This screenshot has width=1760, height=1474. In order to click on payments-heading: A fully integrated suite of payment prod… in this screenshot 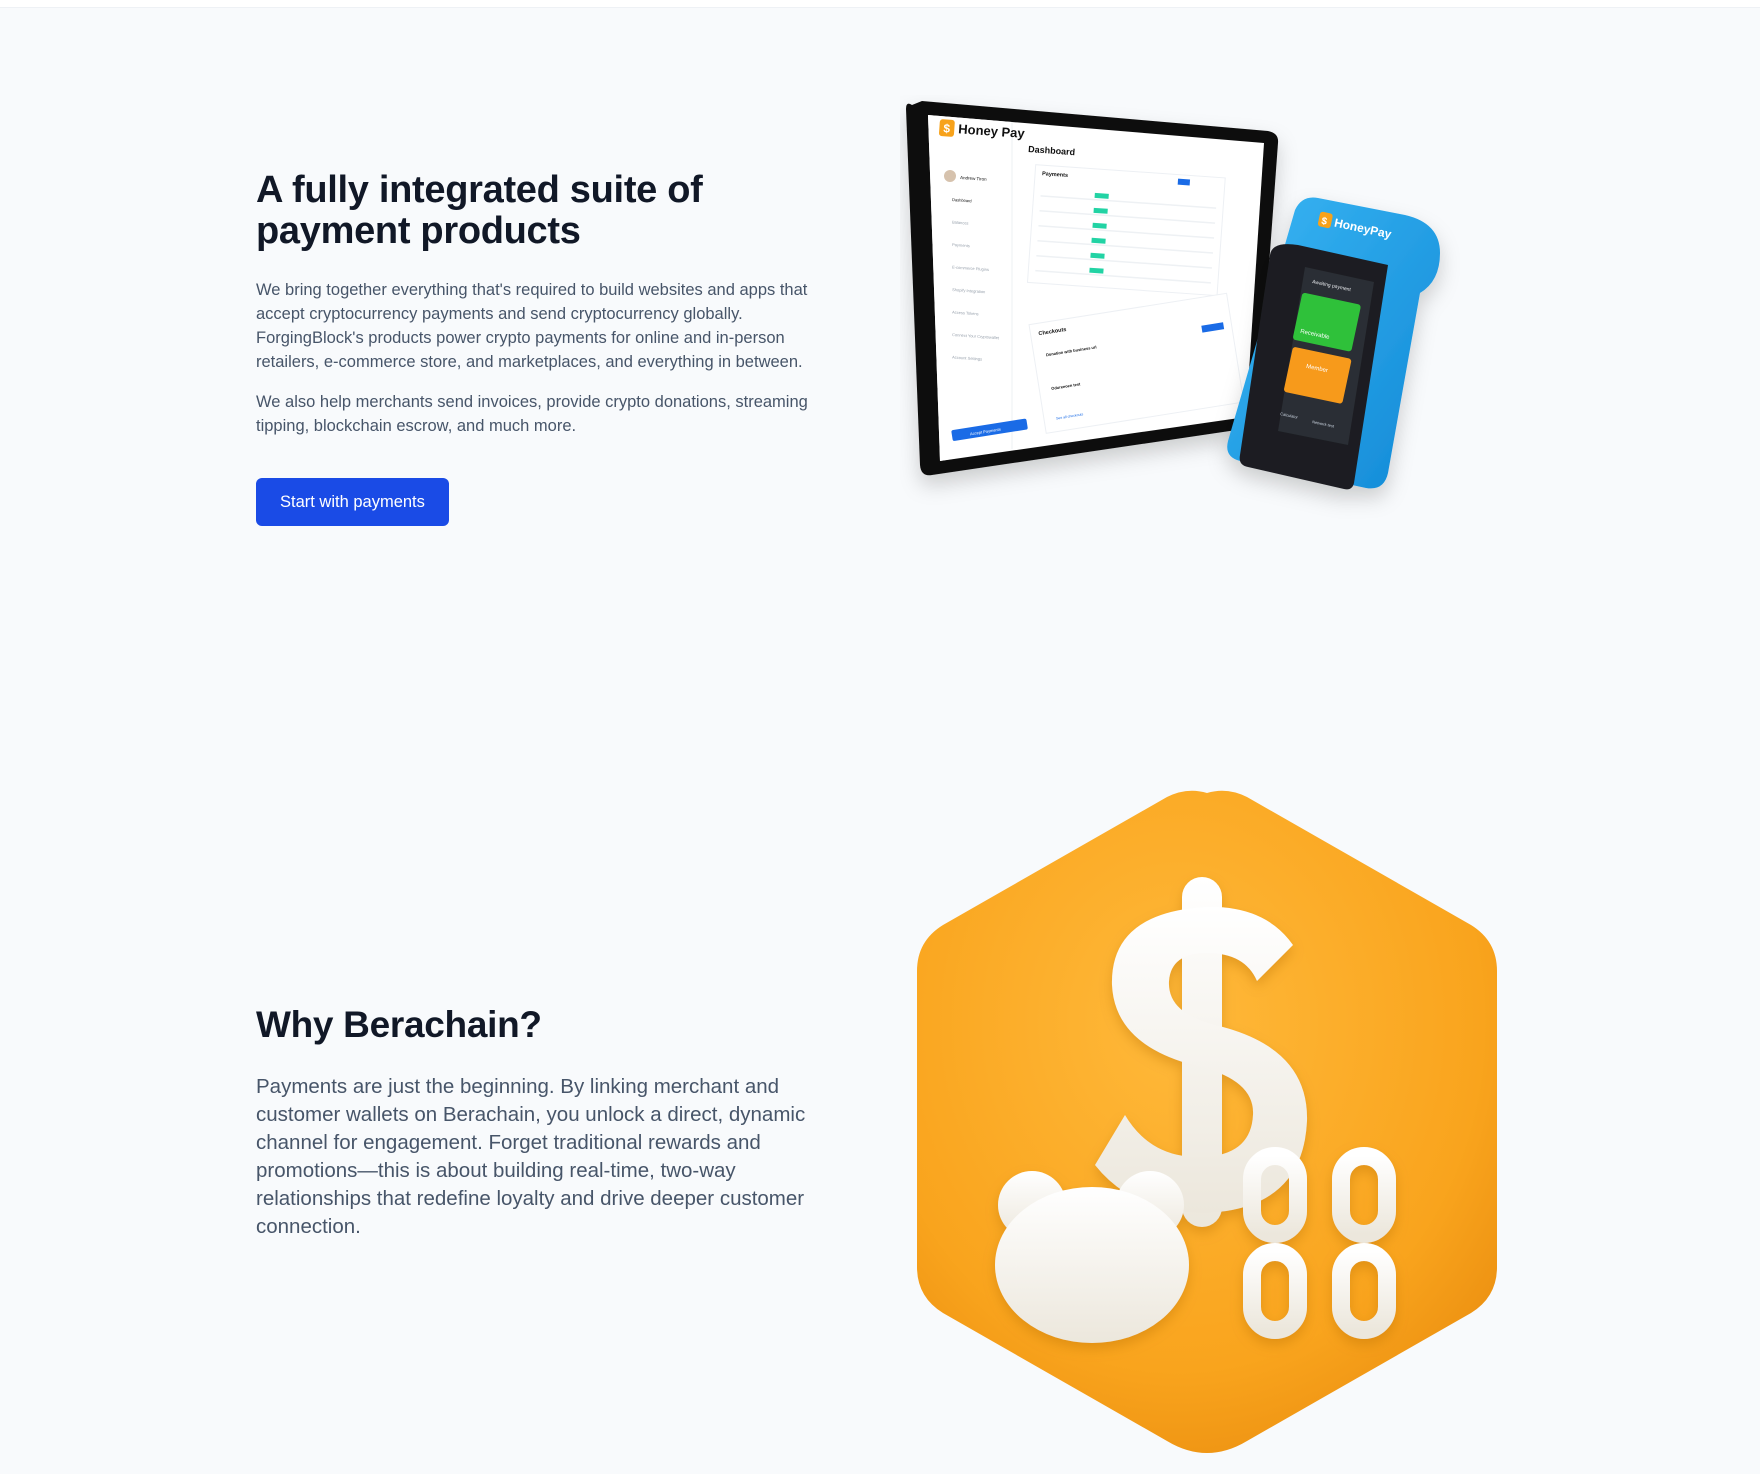, I will do `click(479, 210)`.